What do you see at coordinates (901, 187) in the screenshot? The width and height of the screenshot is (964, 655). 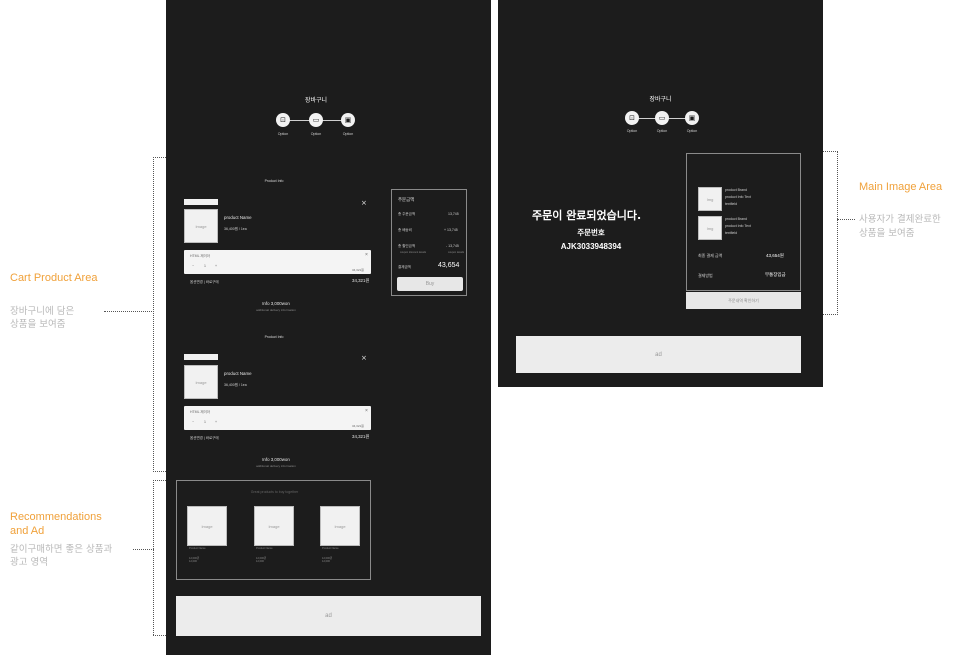 I see `main-area-annotation-title: Main Image Area` at bounding box center [901, 187].